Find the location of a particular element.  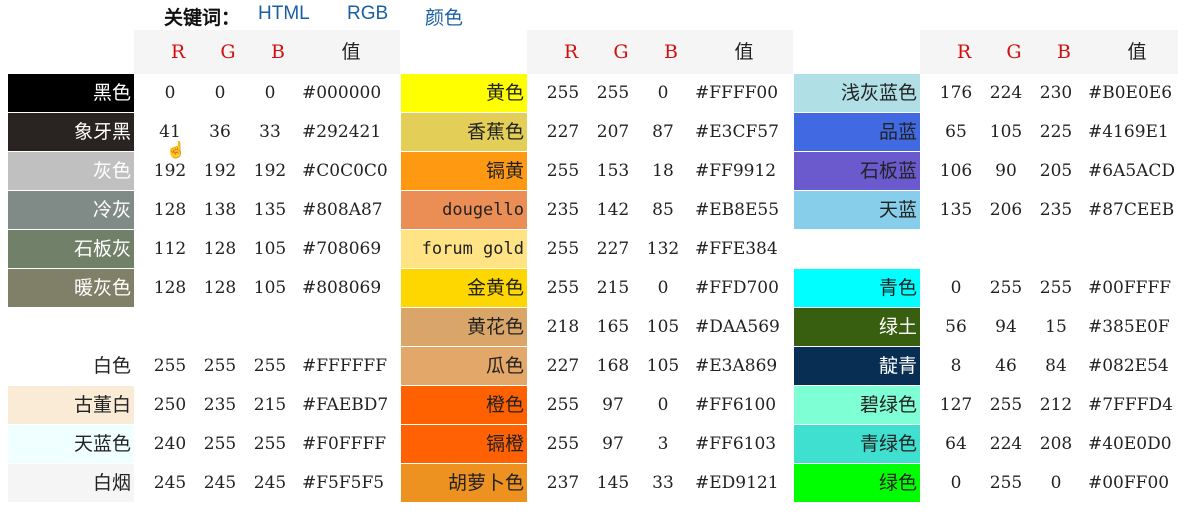

color-swatch: 古董白 is located at coordinates (71, 405).